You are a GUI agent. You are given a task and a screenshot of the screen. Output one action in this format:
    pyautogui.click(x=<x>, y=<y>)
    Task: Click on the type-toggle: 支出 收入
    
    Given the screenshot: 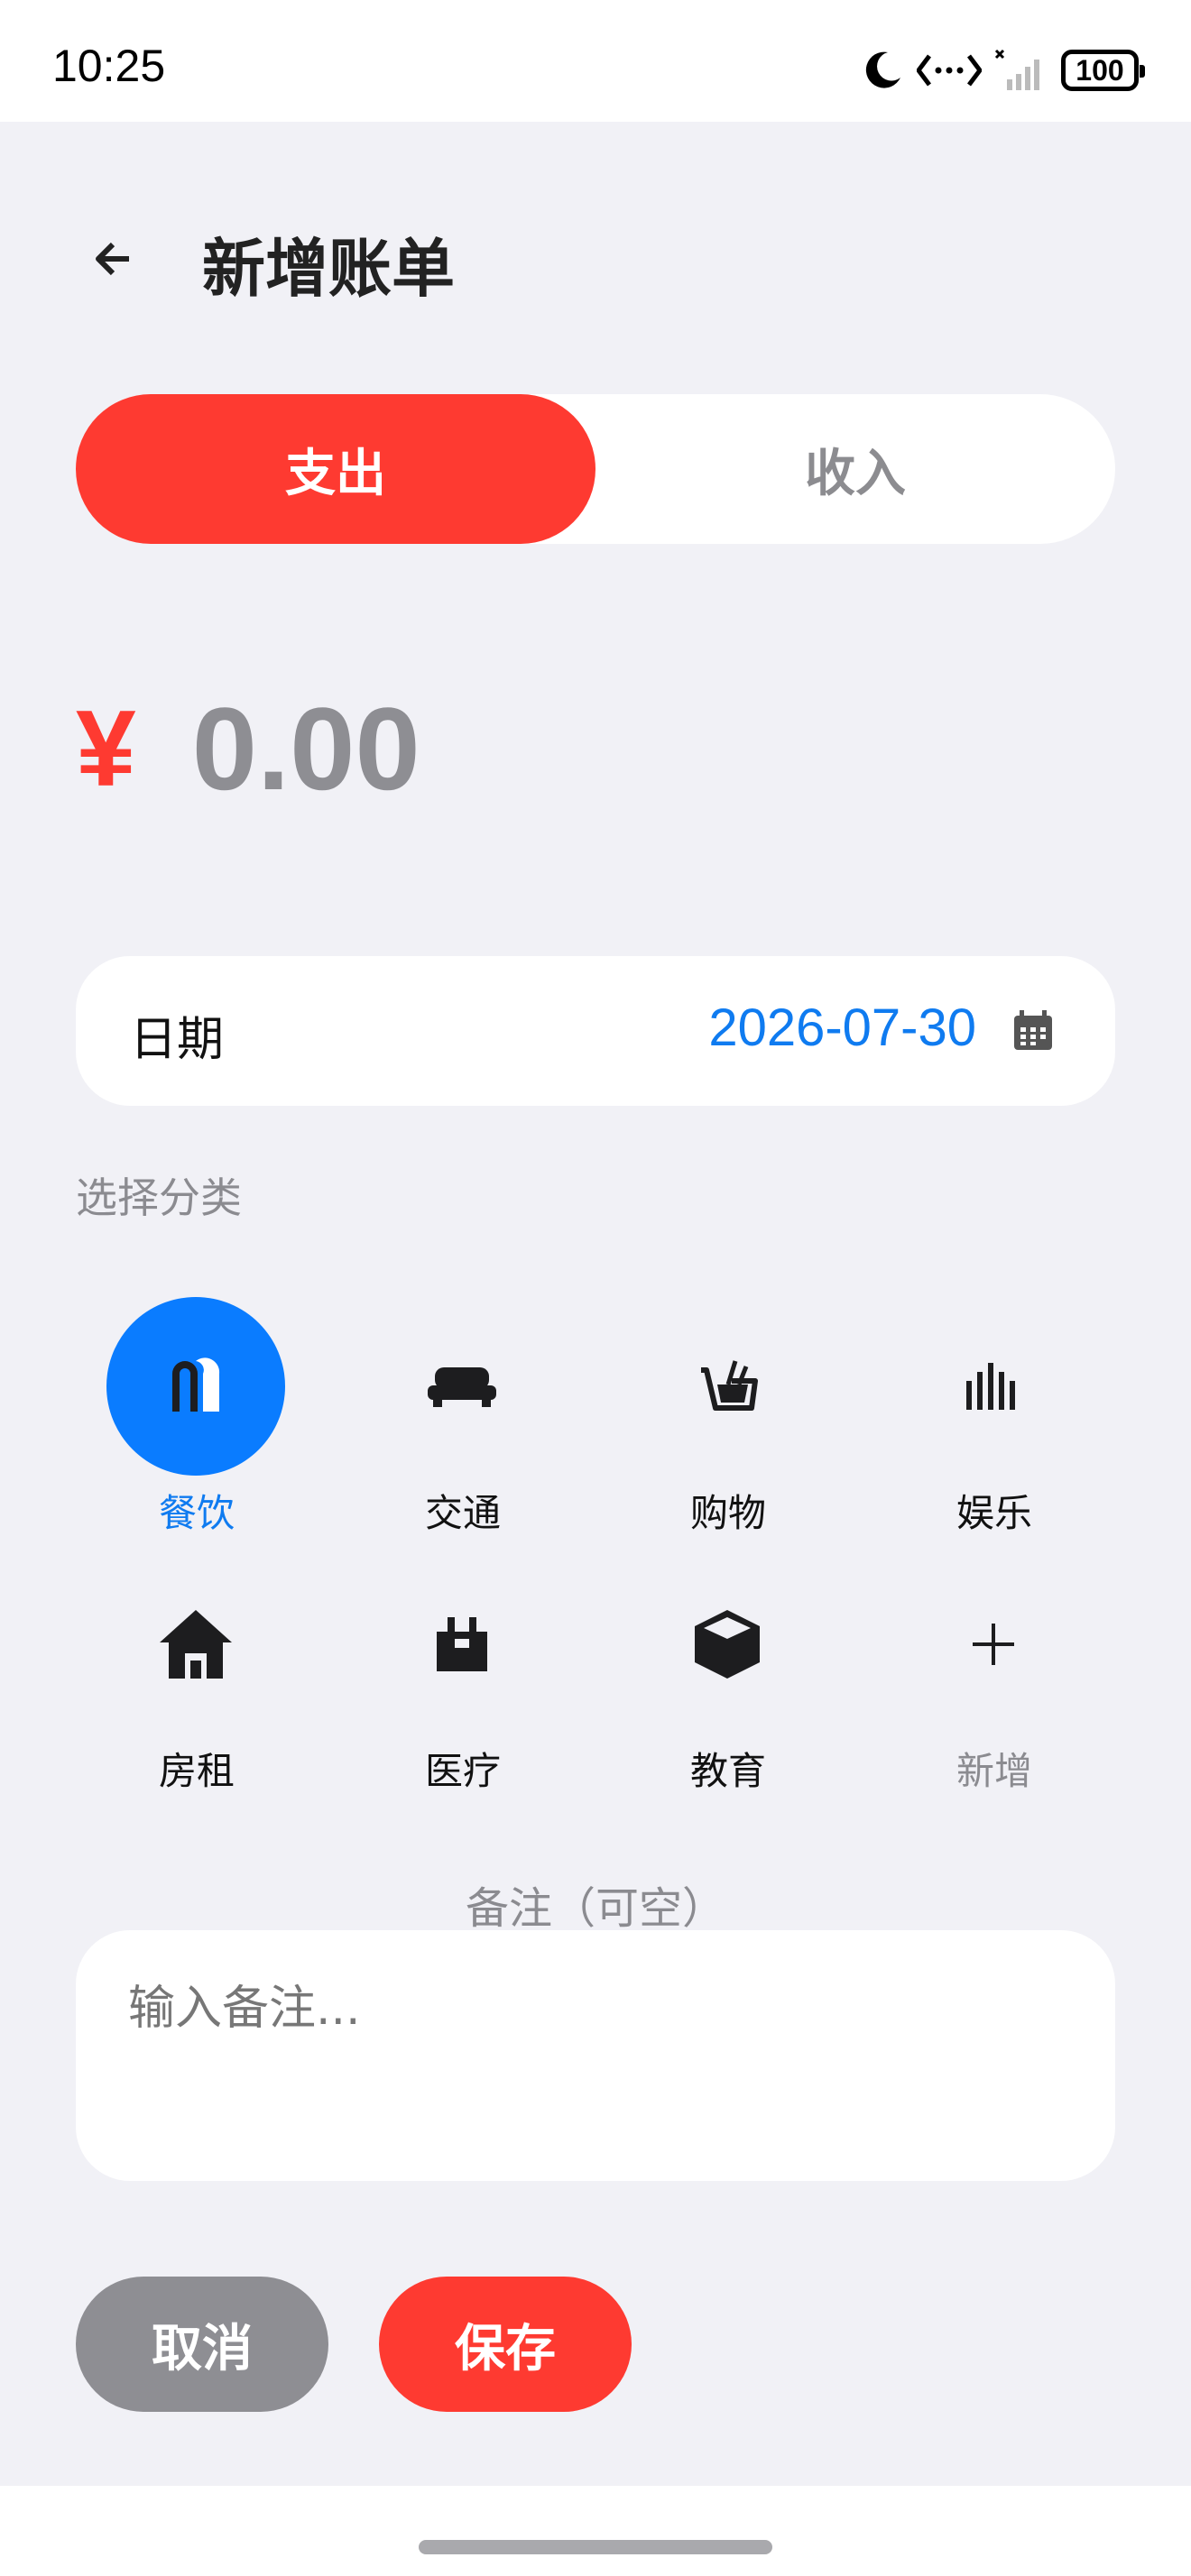 What is the action you would take?
    pyautogui.click(x=595, y=469)
    